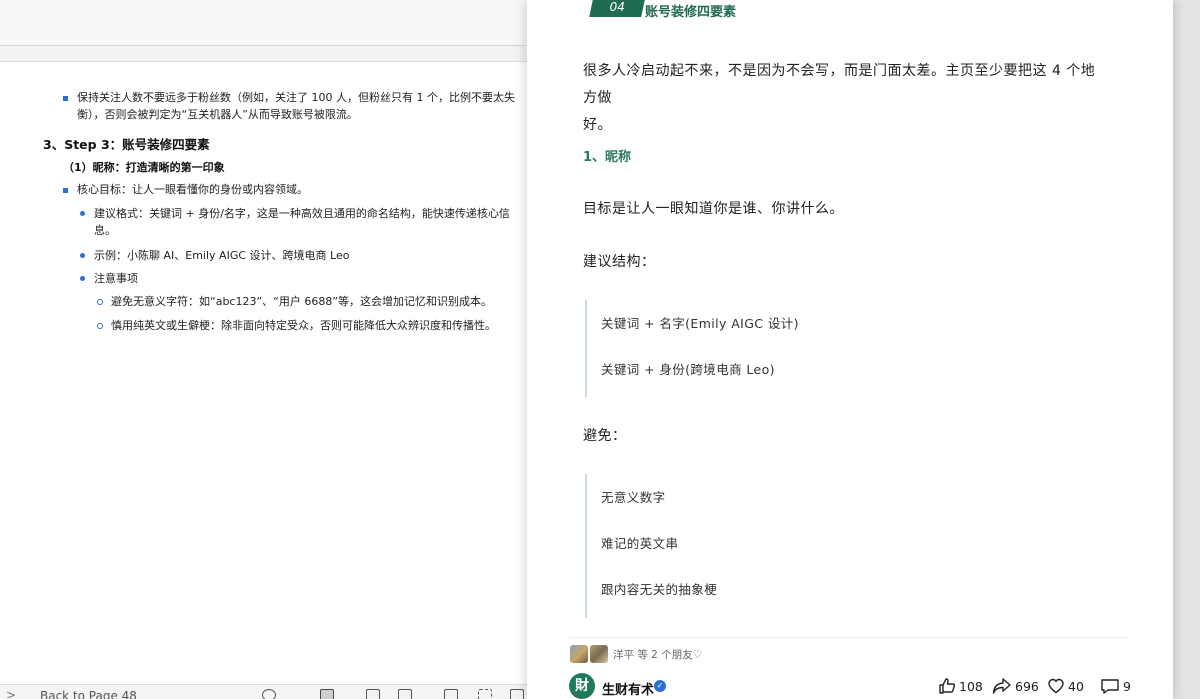 This screenshot has width=1200, height=699. I want to click on goal-paragraph: 目标是让人一眼知道你是谁、你讲什么。, so click(713, 209).